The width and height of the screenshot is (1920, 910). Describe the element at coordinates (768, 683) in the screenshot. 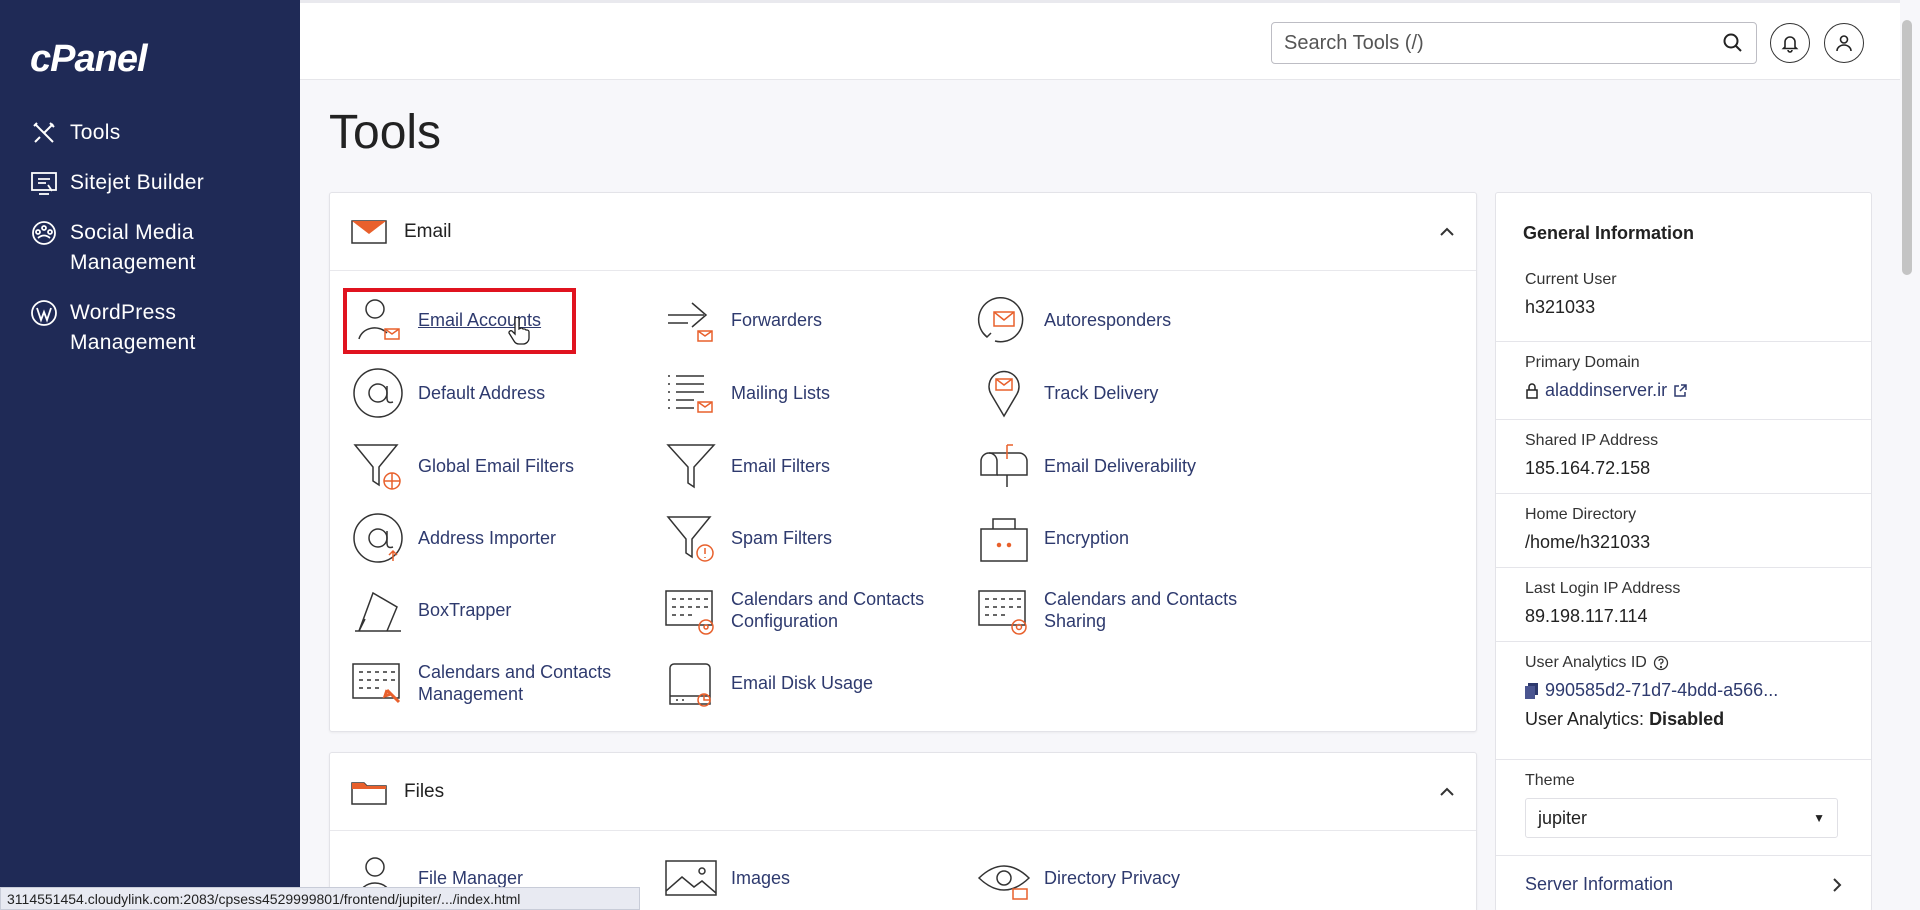

I see `tool-email-disk-usage: Email Disk Usage` at that location.